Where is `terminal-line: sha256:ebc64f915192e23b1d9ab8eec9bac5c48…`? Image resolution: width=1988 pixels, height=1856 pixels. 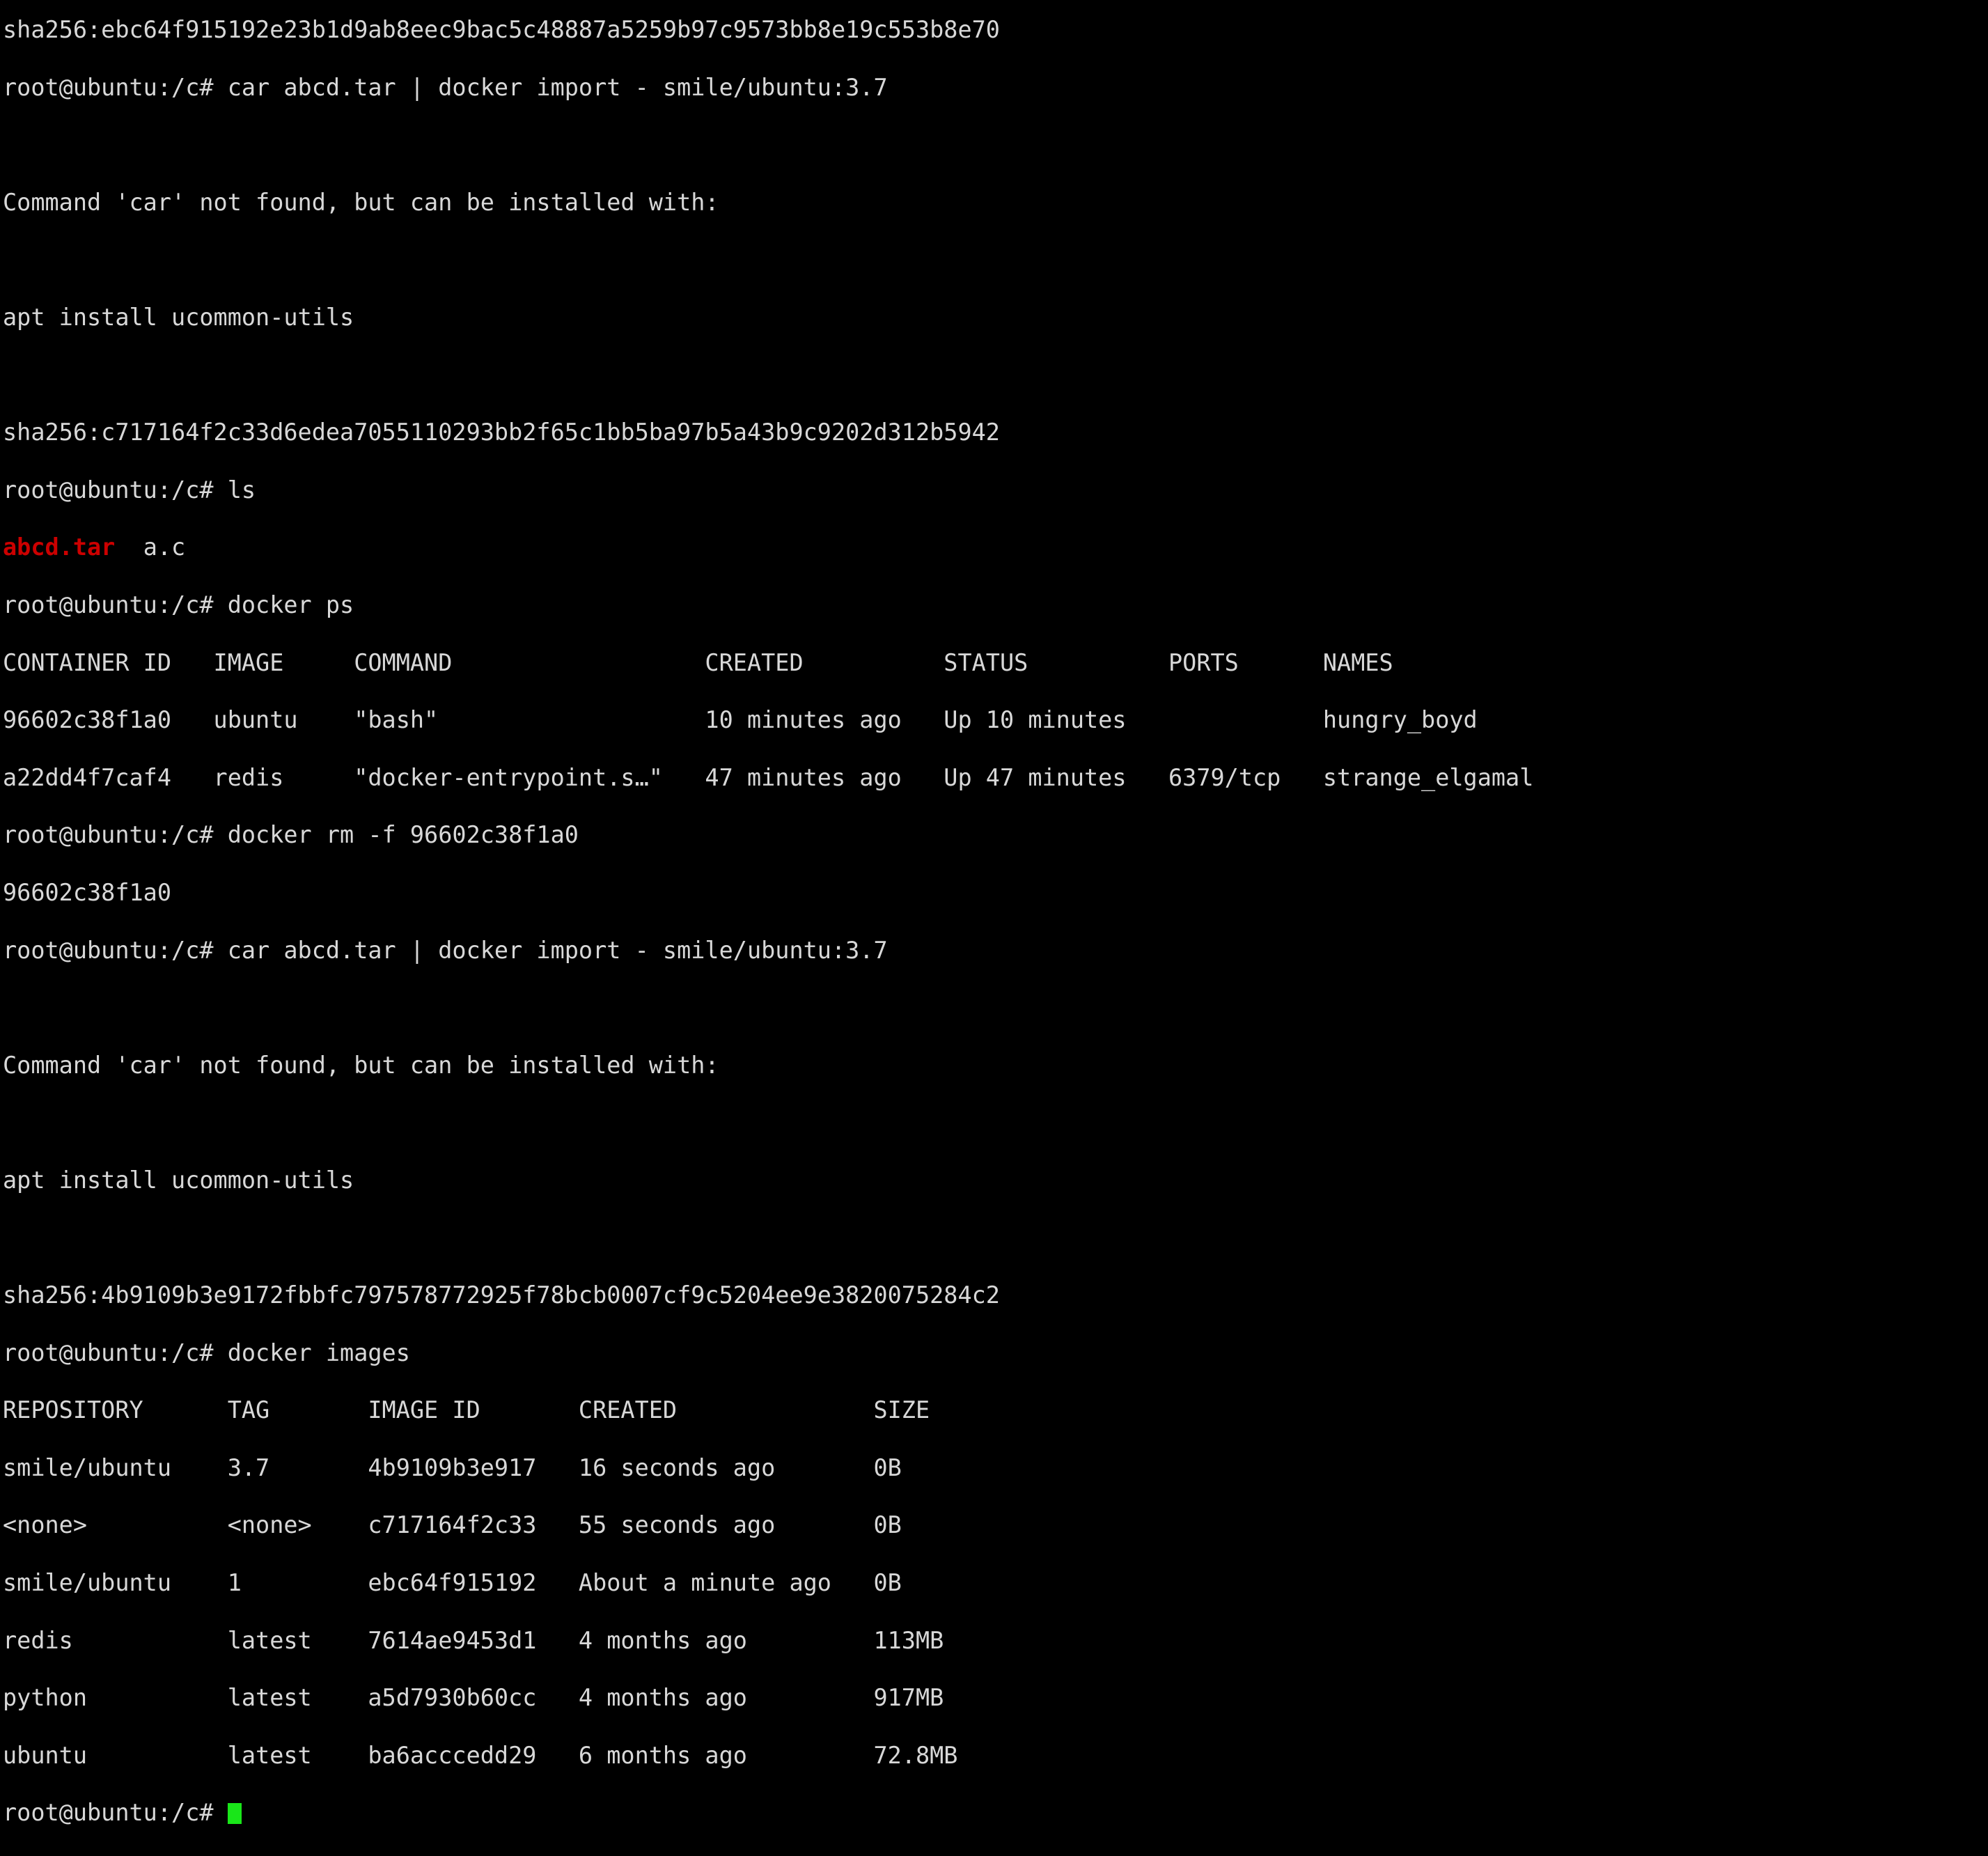
terminal-line: sha256:ebc64f915192e23b1d9ab8eec9bac5c48… is located at coordinates (995, 30).